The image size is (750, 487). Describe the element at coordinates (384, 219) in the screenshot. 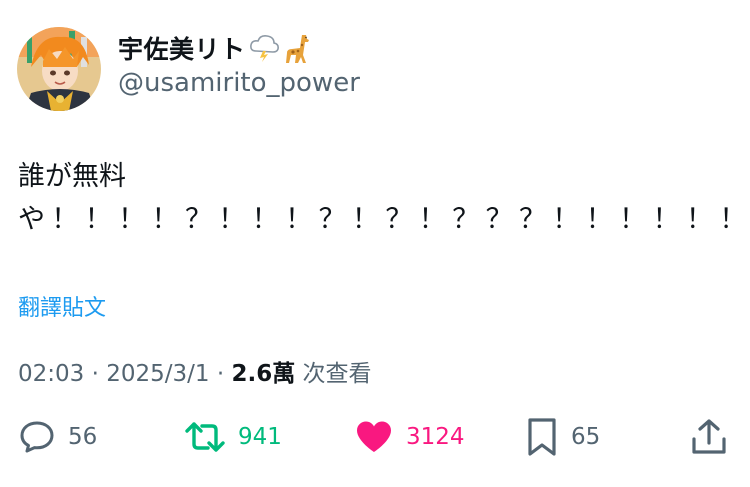

I see `tweet-line-2: や！！！！？！！！？！？！？？？！！！！！！` at that location.